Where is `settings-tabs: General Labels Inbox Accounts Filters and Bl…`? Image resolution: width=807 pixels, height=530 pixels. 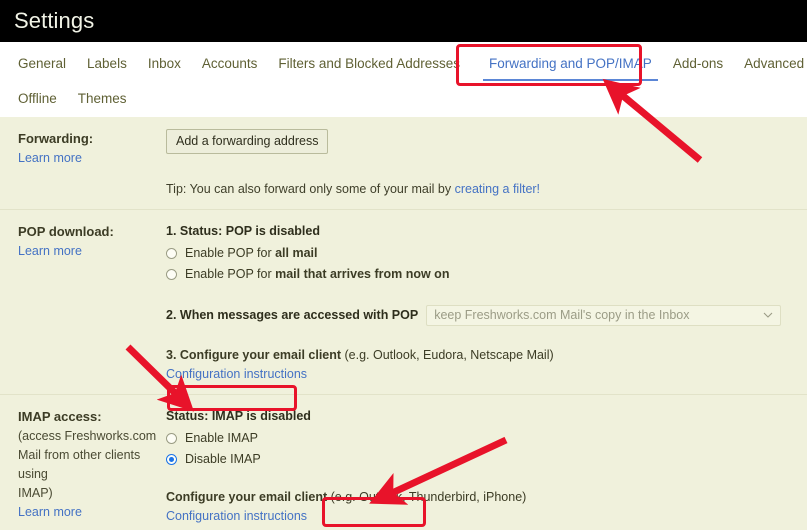 settings-tabs: General Labels Inbox Accounts Filters and Bl… is located at coordinates (403, 79).